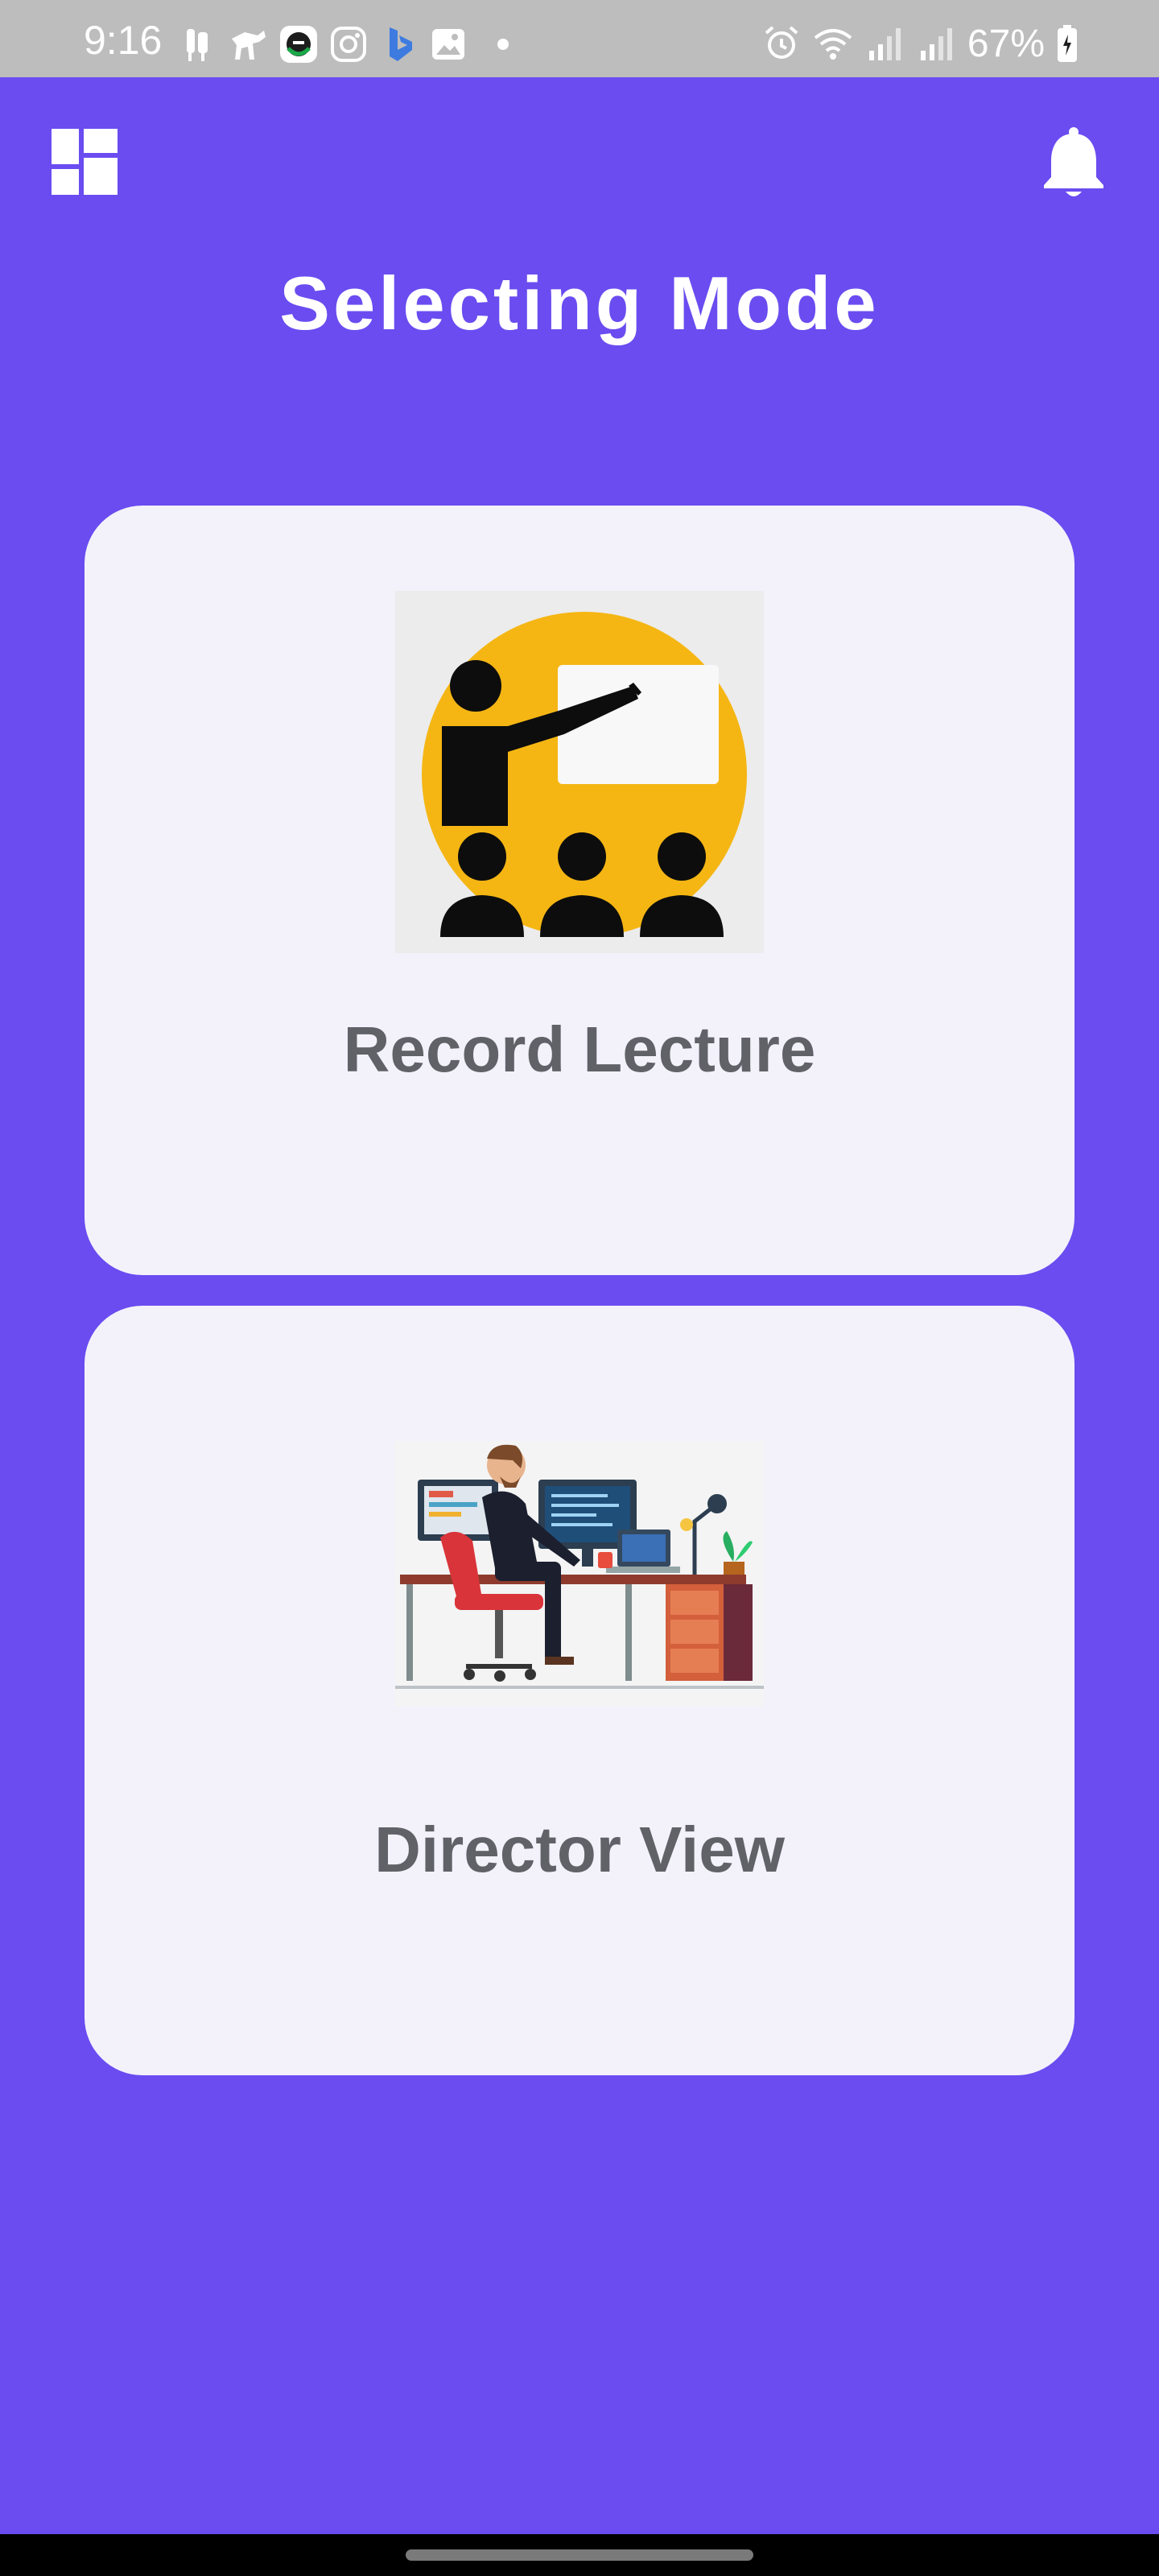 The height and width of the screenshot is (2576, 1159). Describe the element at coordinates (579, 38) in the screenshot. I see `status-bar: 9:16 67%` at that location.